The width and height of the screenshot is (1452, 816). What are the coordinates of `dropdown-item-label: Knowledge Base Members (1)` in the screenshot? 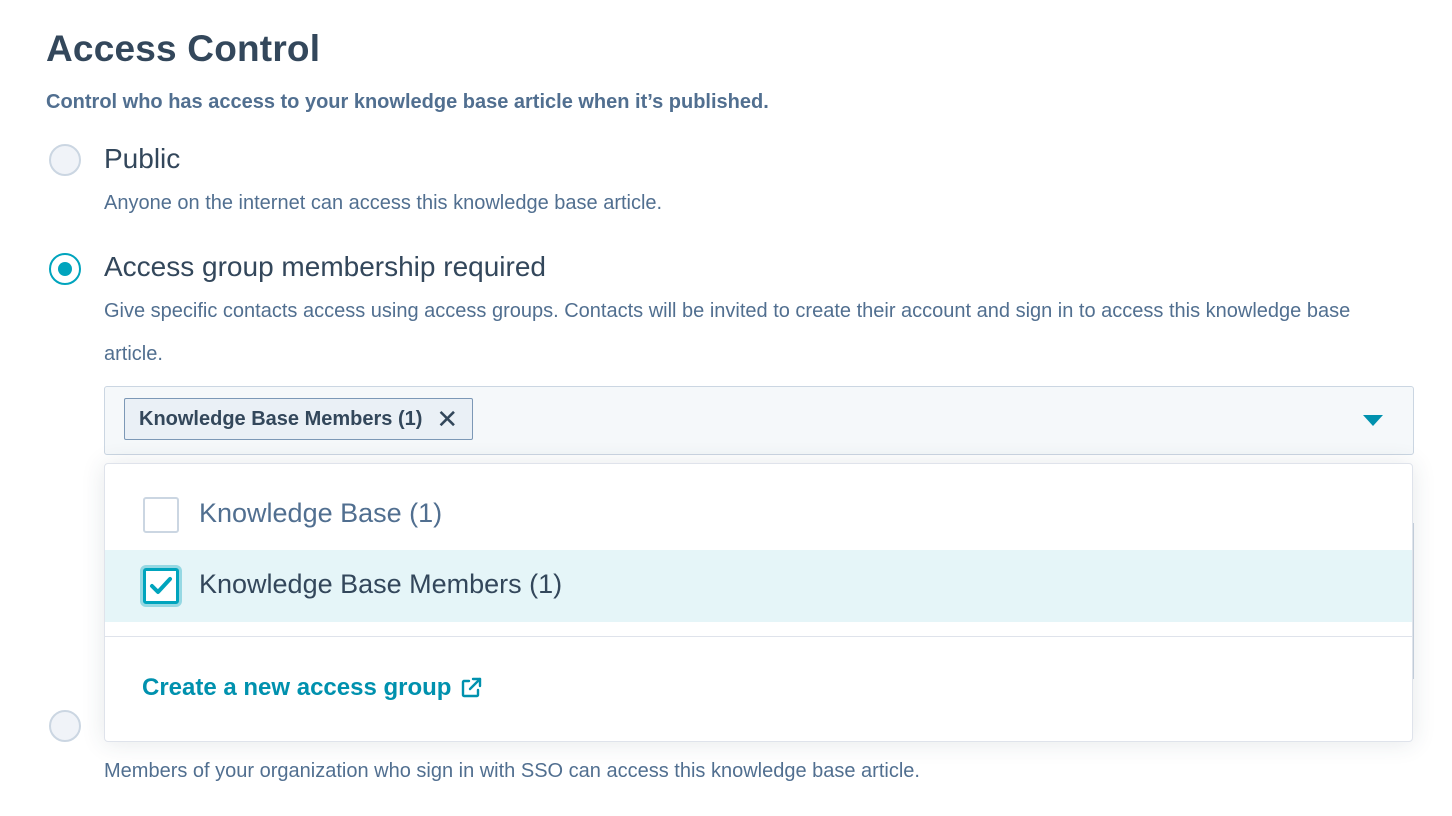 It's located at (381, 584).